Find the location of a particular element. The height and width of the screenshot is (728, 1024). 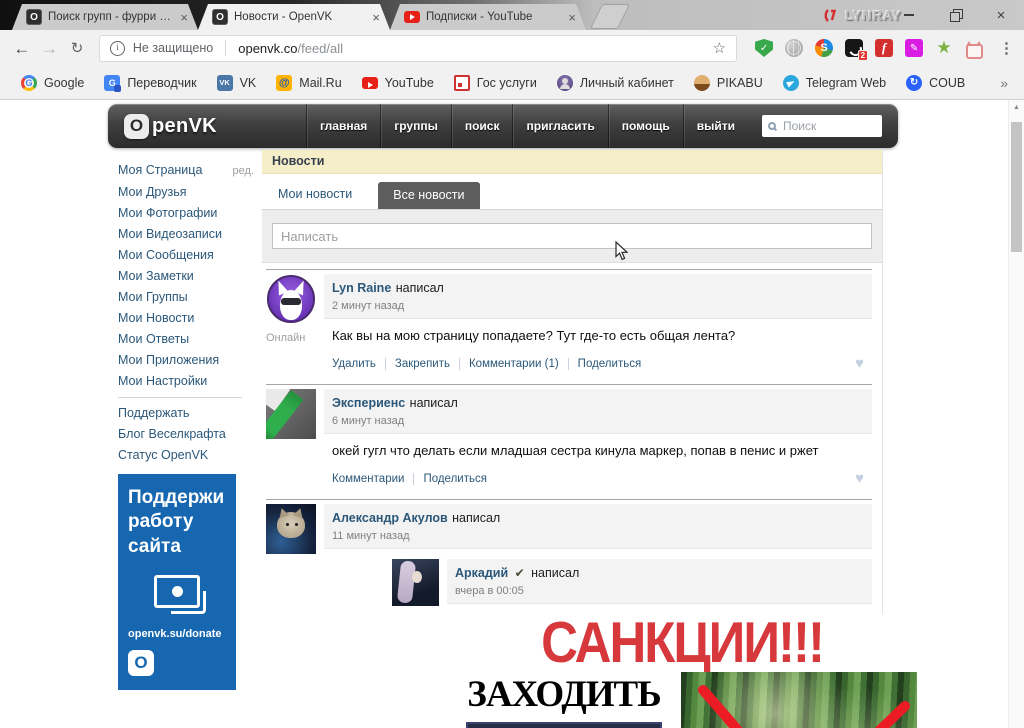

compose-input is located at coordinates (572, 236).